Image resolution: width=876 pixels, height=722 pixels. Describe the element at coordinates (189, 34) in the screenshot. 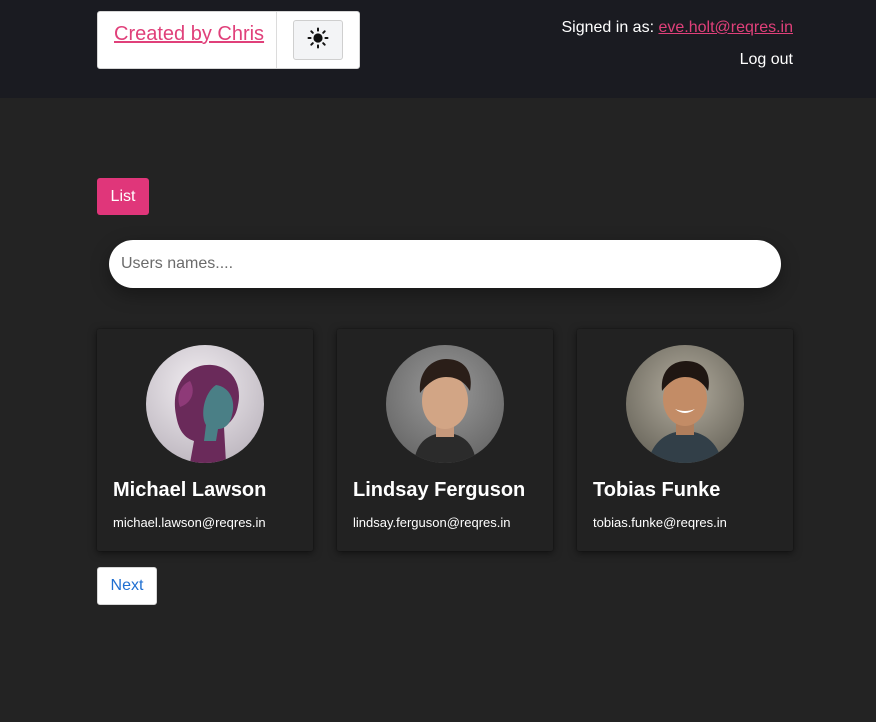

I see `brand-link: Created by Chris` at that location.